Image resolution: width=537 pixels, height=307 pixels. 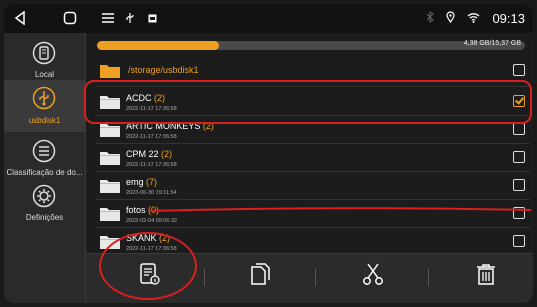 I want to click on current-path-row: /storage/usbdisk1, so click(x=313, y=71).